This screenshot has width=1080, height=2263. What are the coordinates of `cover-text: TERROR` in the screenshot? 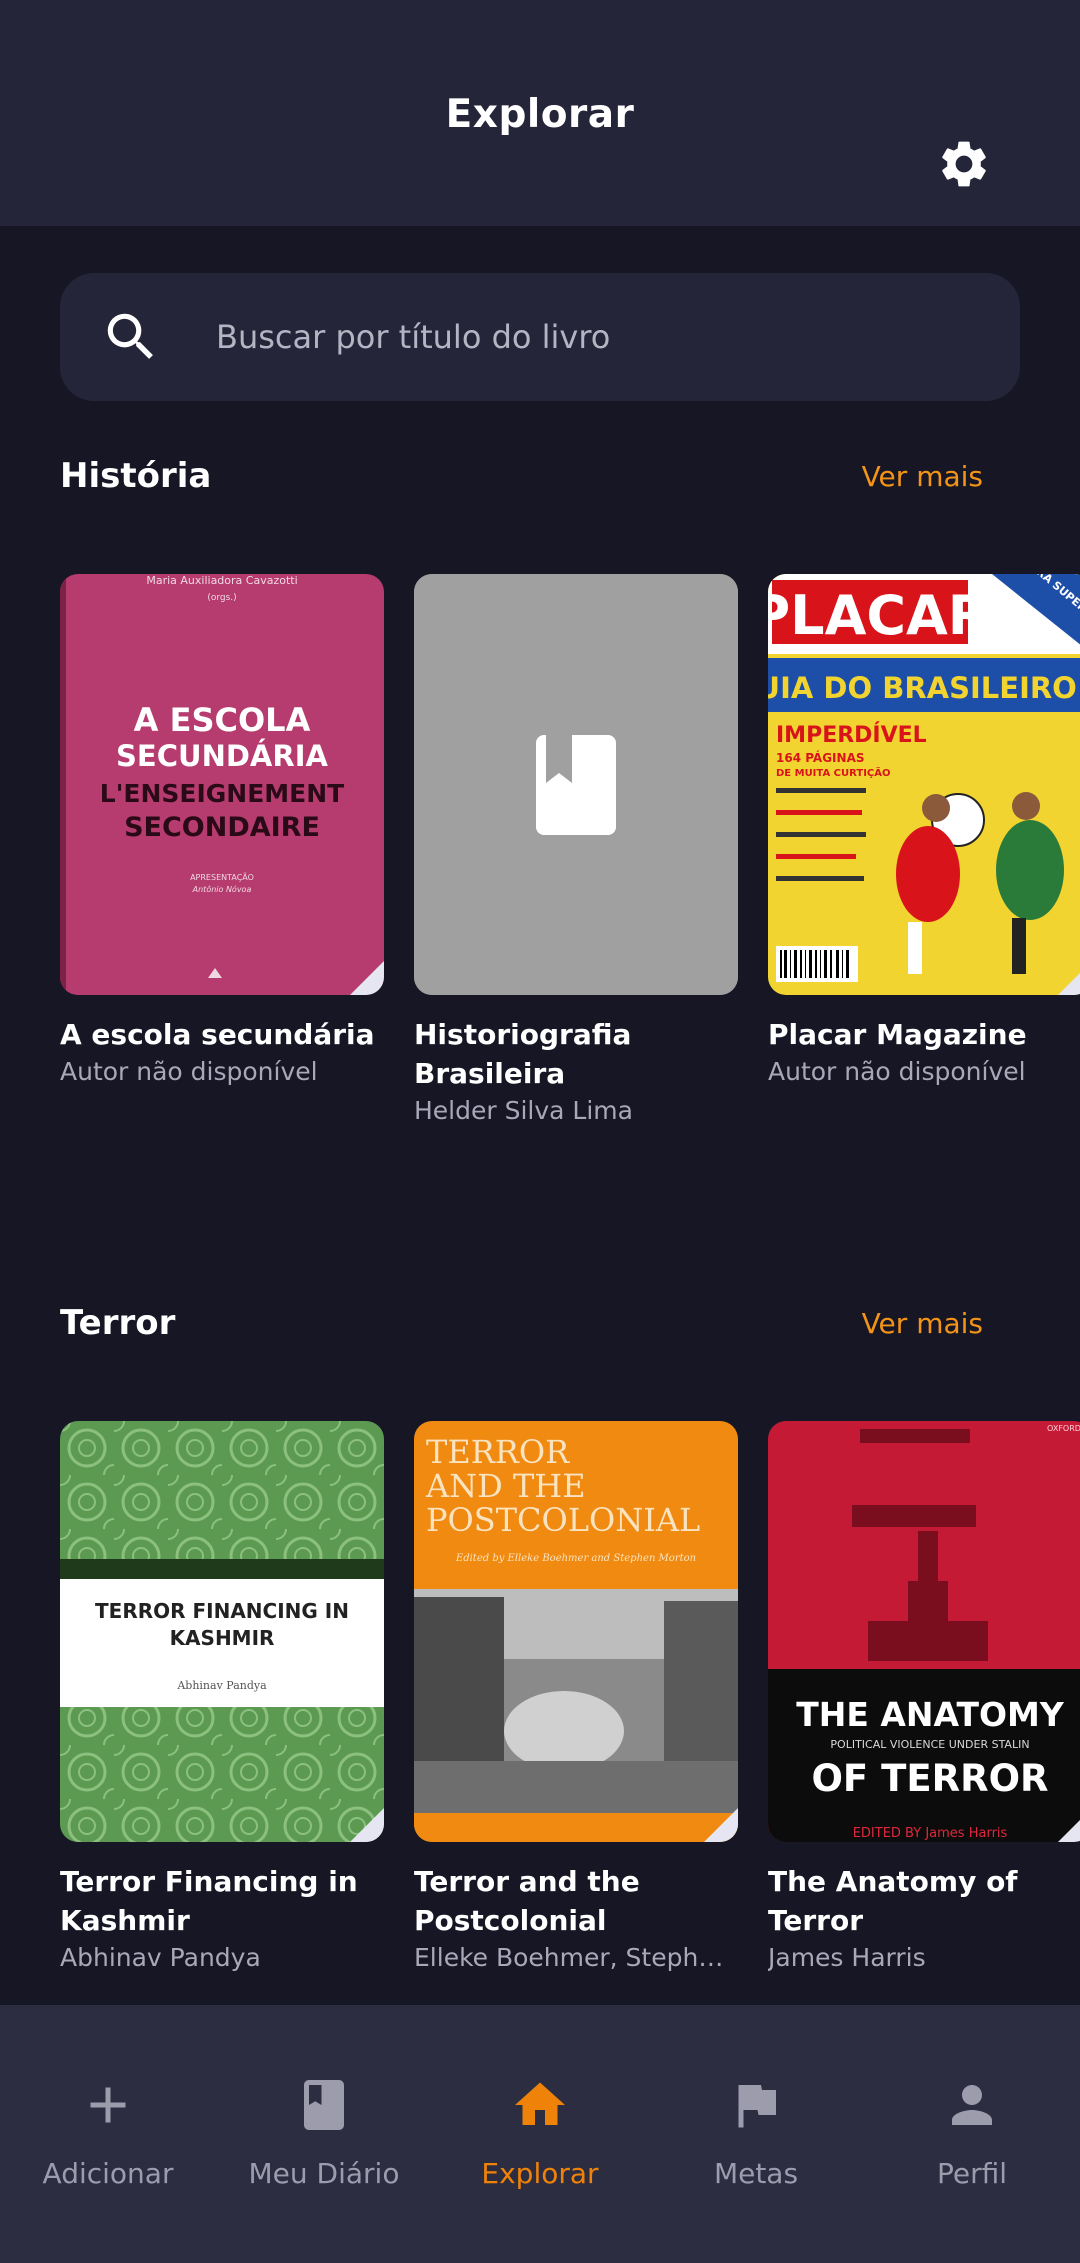 It's located at (498, 1452).